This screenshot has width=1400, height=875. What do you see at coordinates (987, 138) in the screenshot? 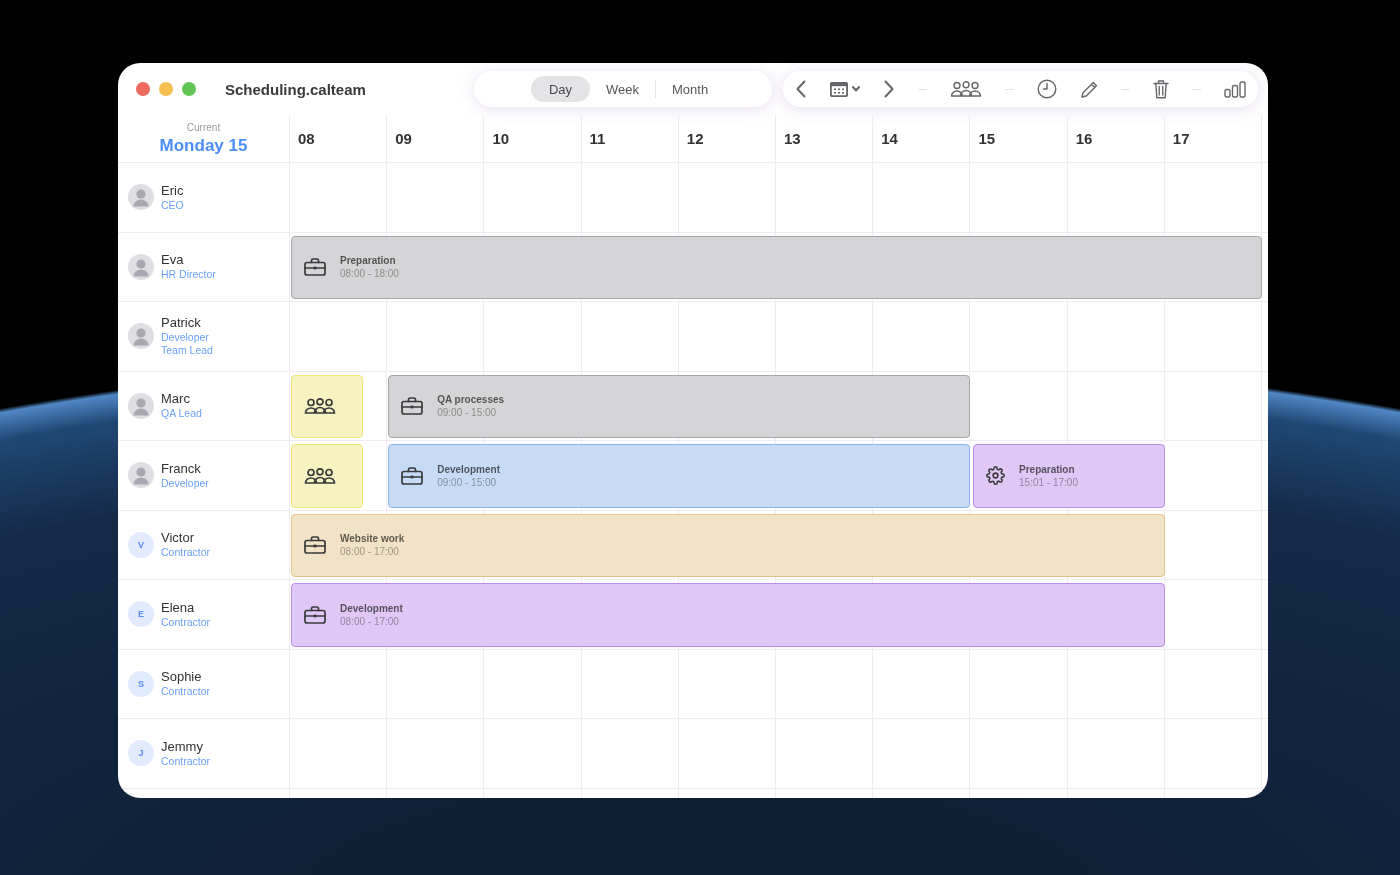
I see `hour-label: 15` at bounding box center [987, 138].